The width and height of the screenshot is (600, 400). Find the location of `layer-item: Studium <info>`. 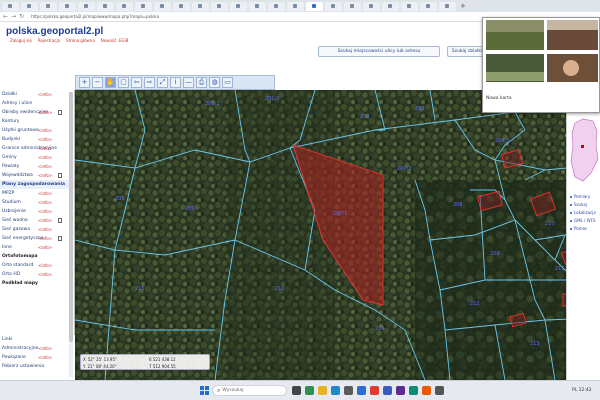

layer-item: Studium <info> is located at coordinates (37, 202).